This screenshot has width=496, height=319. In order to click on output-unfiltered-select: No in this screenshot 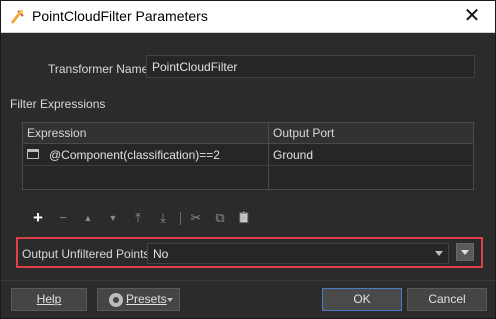, I will do `click(298, 253)`.